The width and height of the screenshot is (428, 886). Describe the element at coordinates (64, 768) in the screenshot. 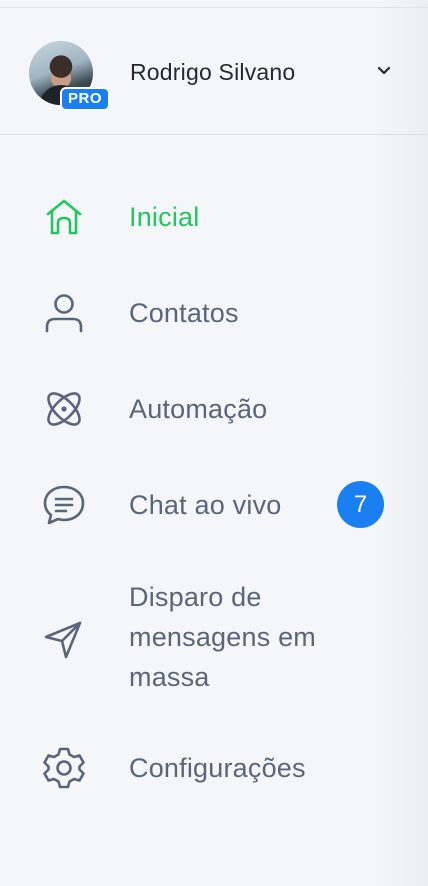

I see `gear-icon` at that location.